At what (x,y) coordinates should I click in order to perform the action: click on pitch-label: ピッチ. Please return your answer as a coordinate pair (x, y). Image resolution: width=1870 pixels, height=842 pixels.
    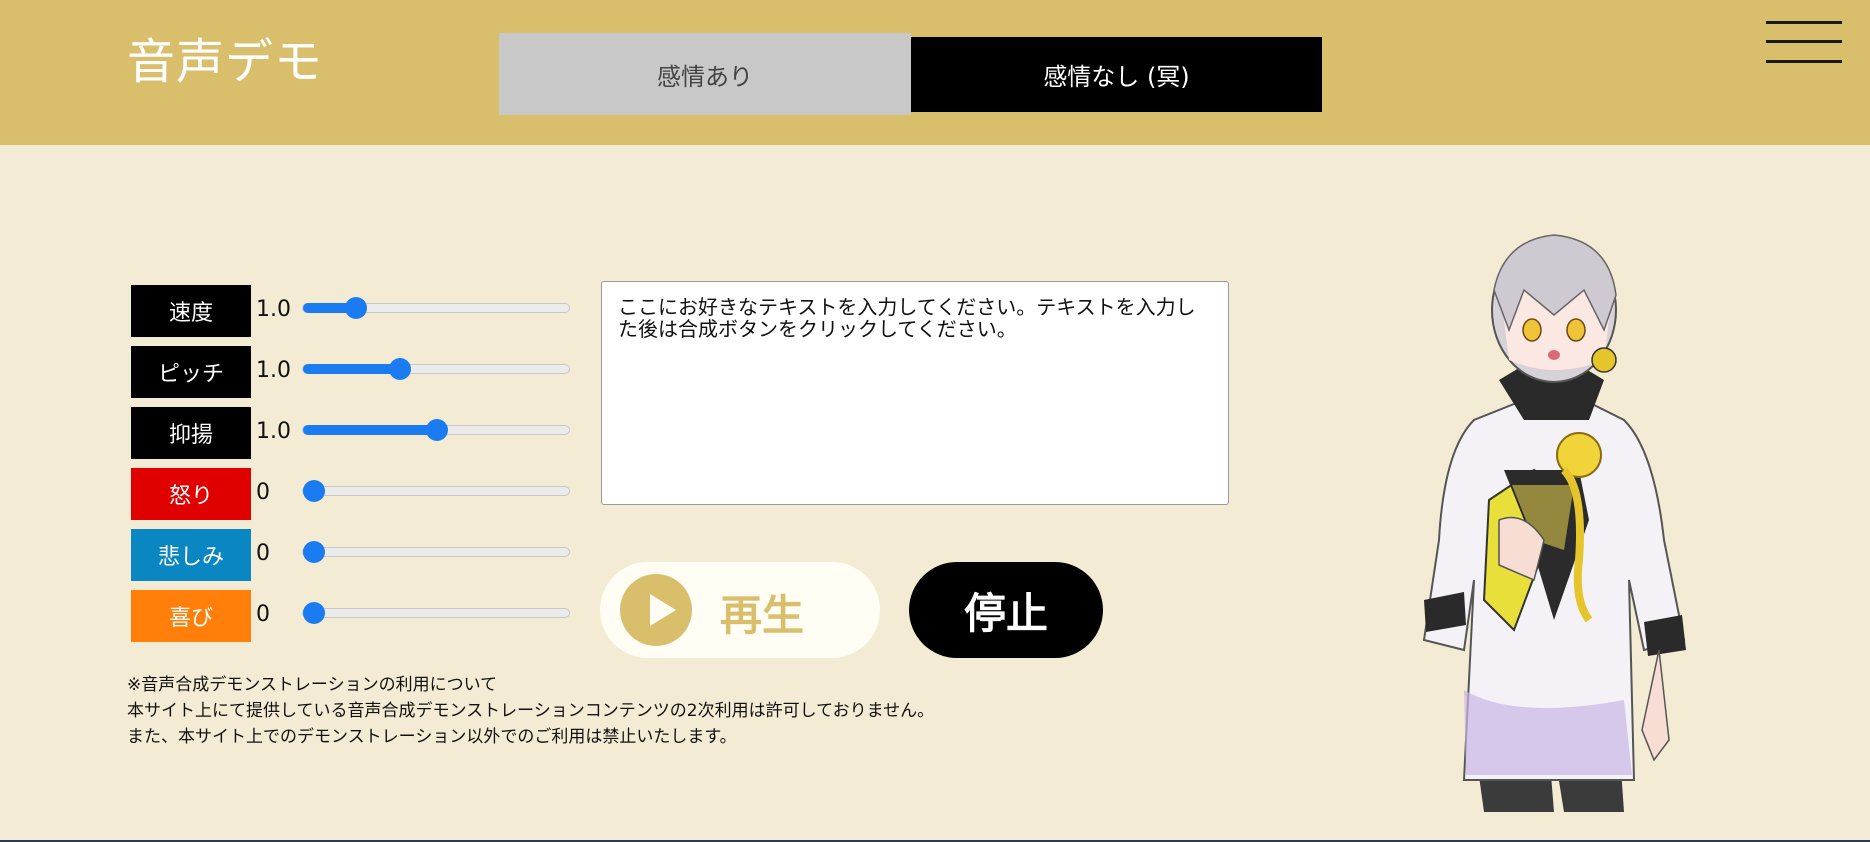
    Looking at the image, I should click on (191, 372).